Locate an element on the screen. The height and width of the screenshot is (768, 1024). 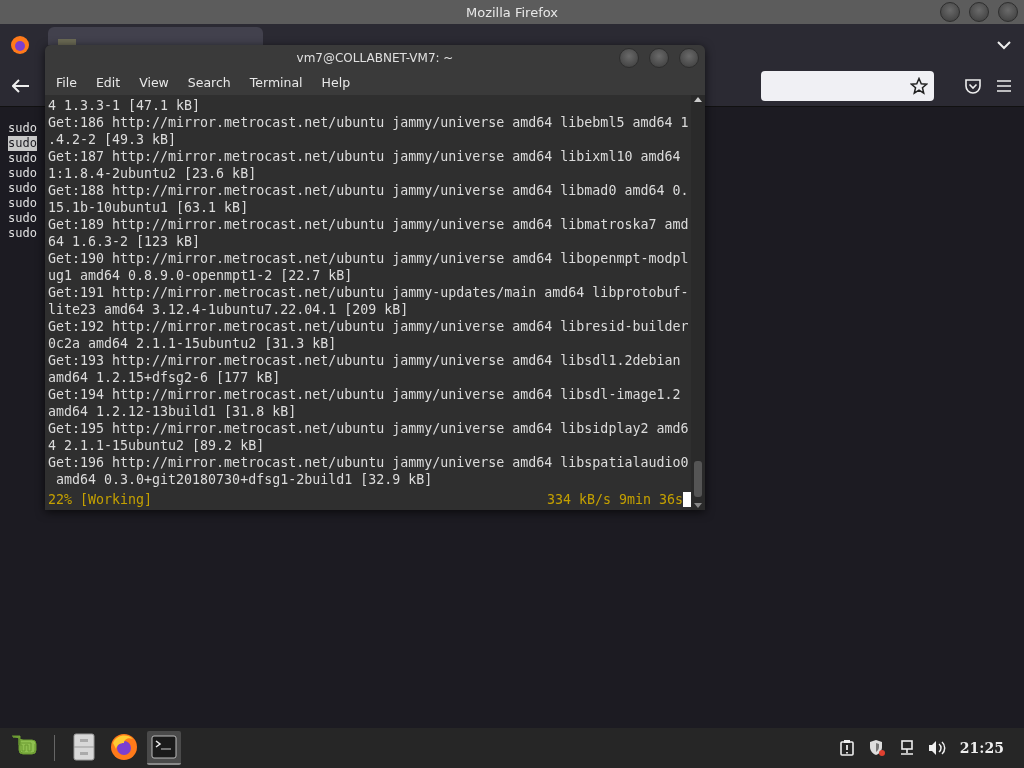
favicon-icon is located at coordinates (67, 42).